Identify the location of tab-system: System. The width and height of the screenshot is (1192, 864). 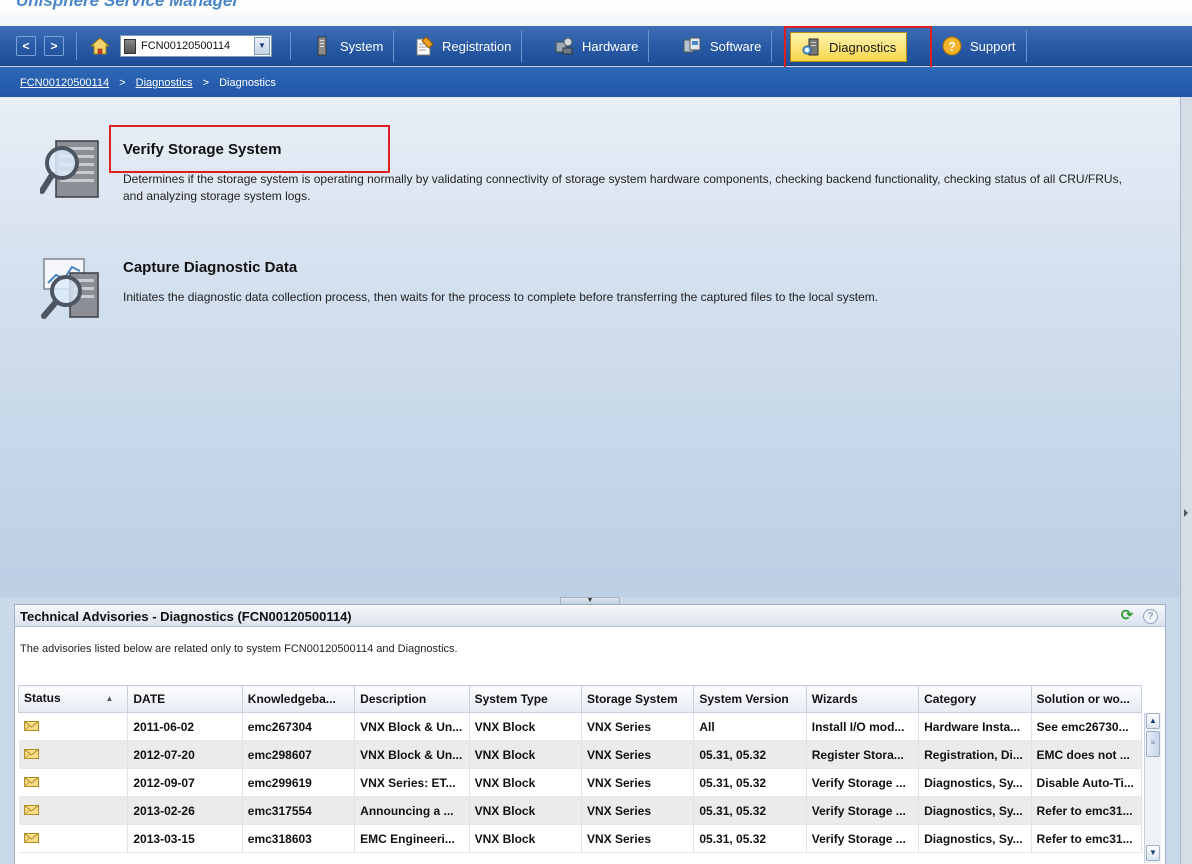
(348, 46).